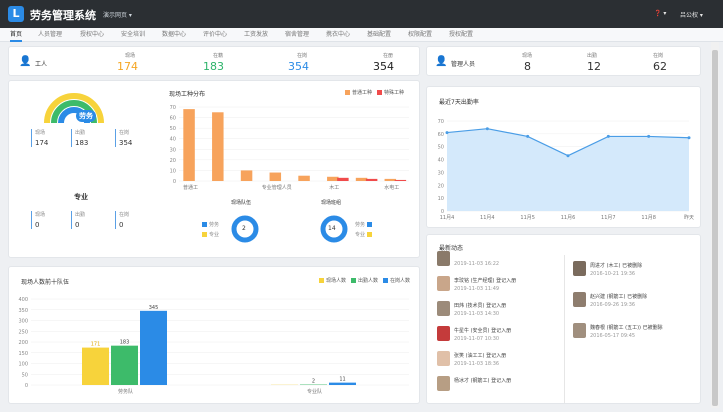 This screenshot has height=412, width=723. Describe the element at coordinates (25, 61) in the screenshot. I see `worker-icon: 👤` at that location.